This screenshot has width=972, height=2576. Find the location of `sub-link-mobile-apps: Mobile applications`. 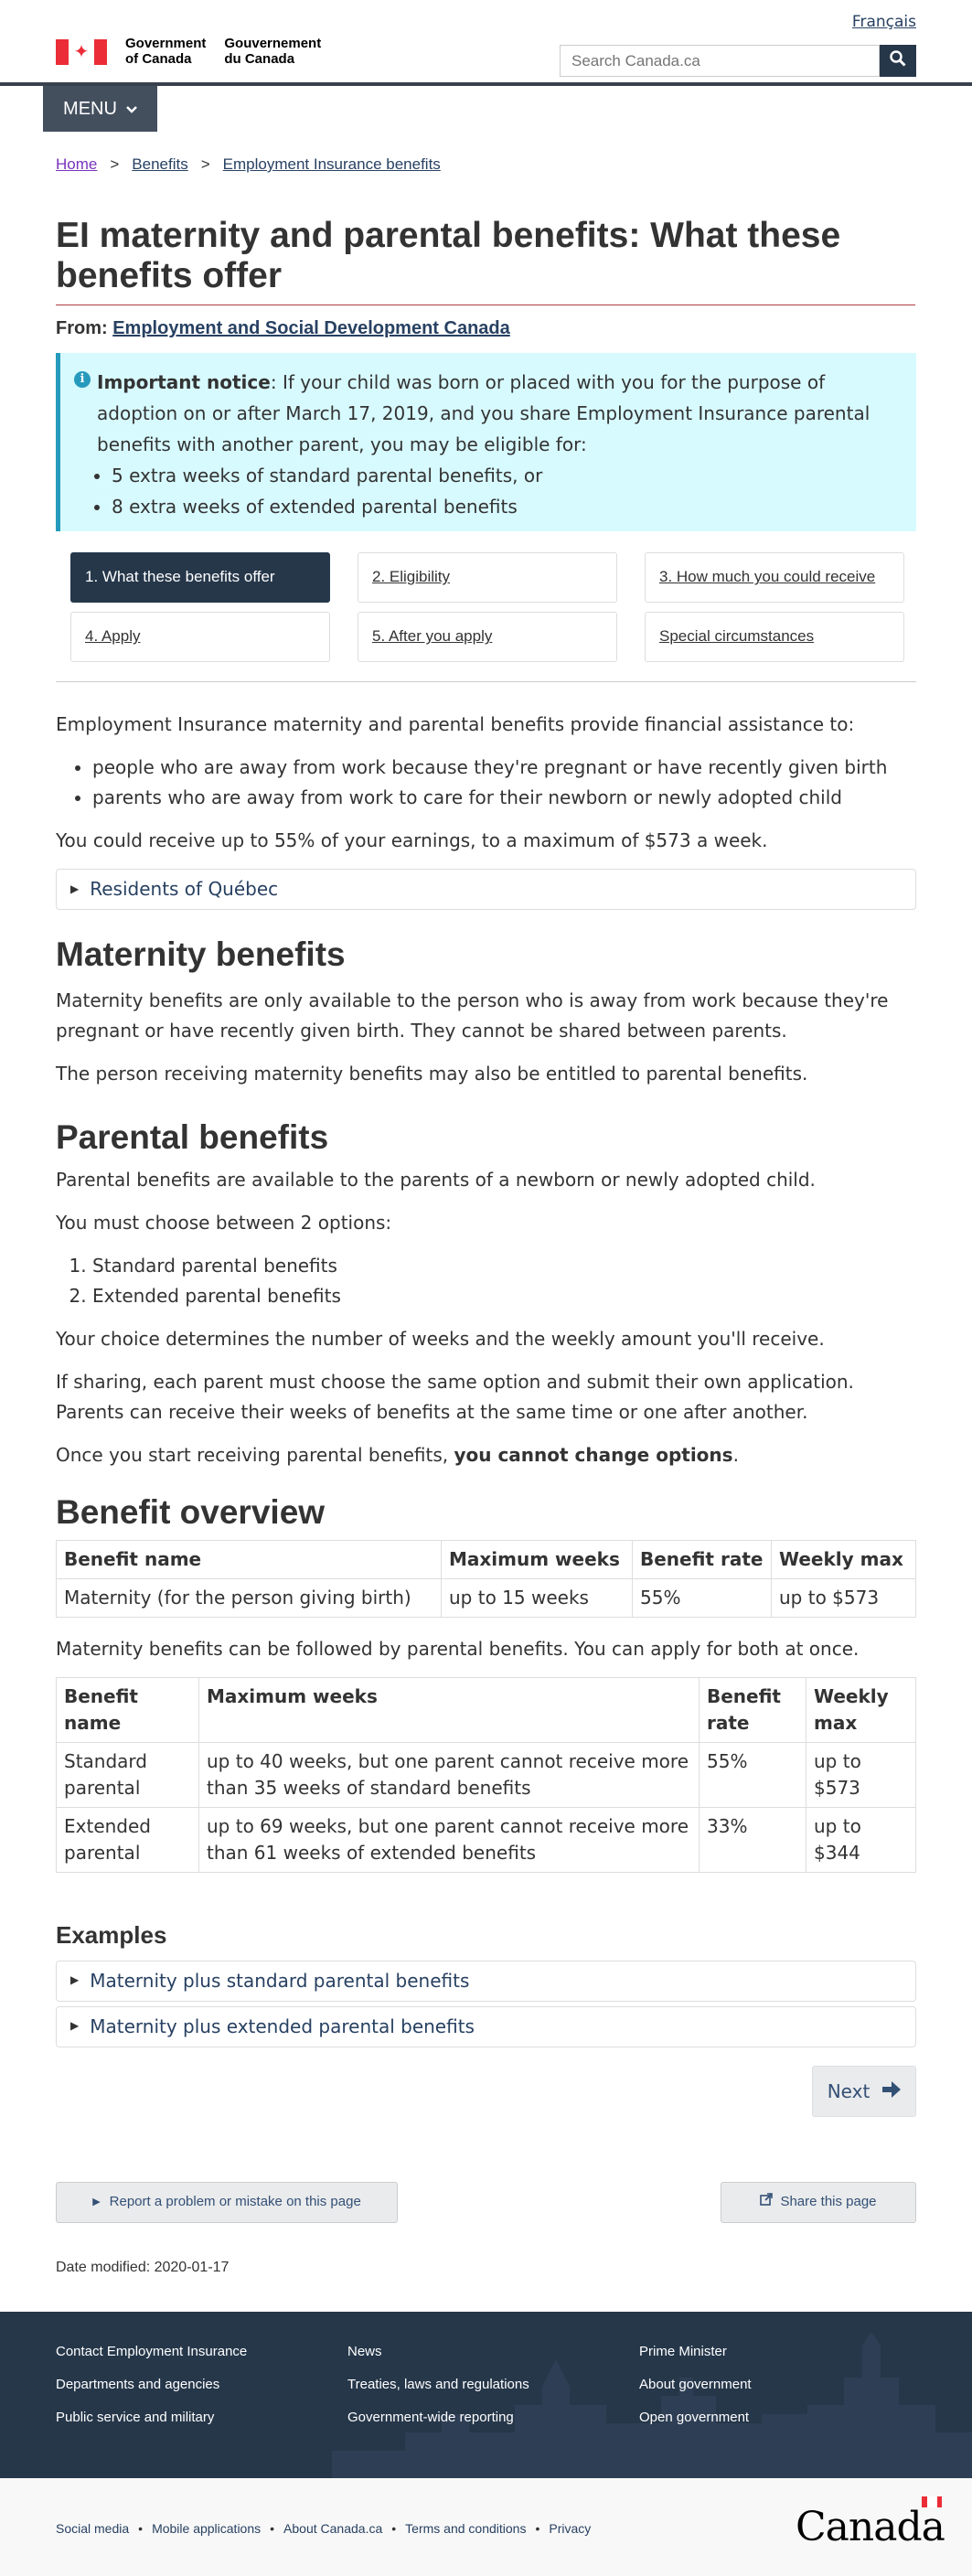

sub-link-mobile-apps: Mobile applications is located at coordinates (206, 2528).